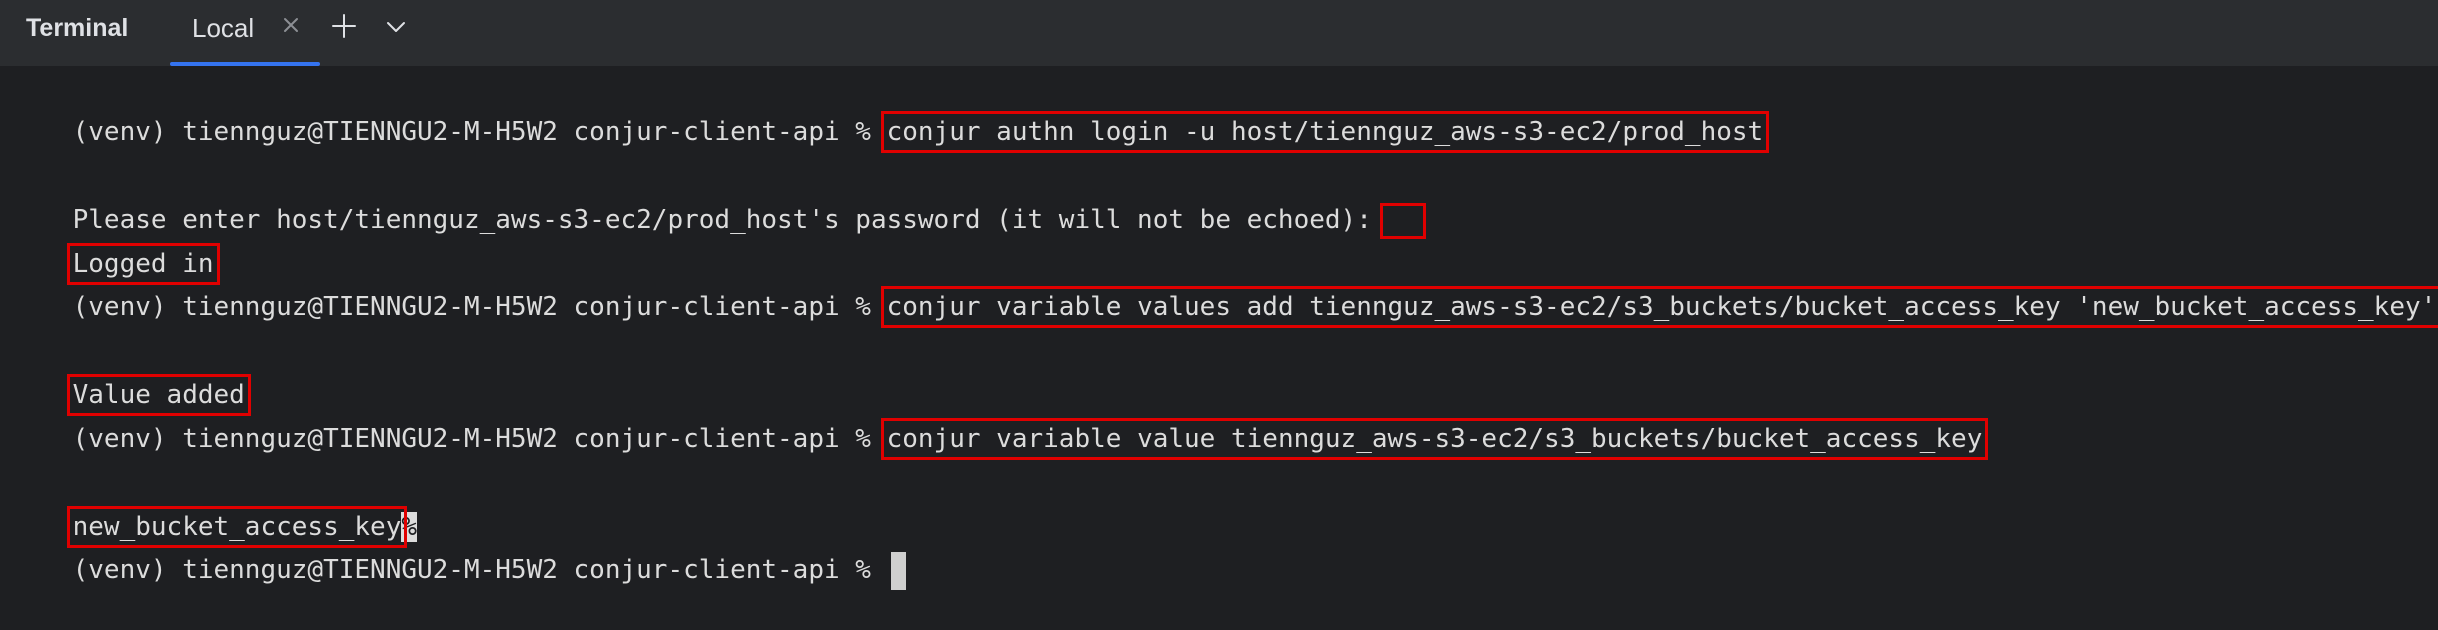 This screenshot has width=2438, height=630. Describe the element at coordinates (291, 25) in the screenshot. I see `close-icon` at that location.